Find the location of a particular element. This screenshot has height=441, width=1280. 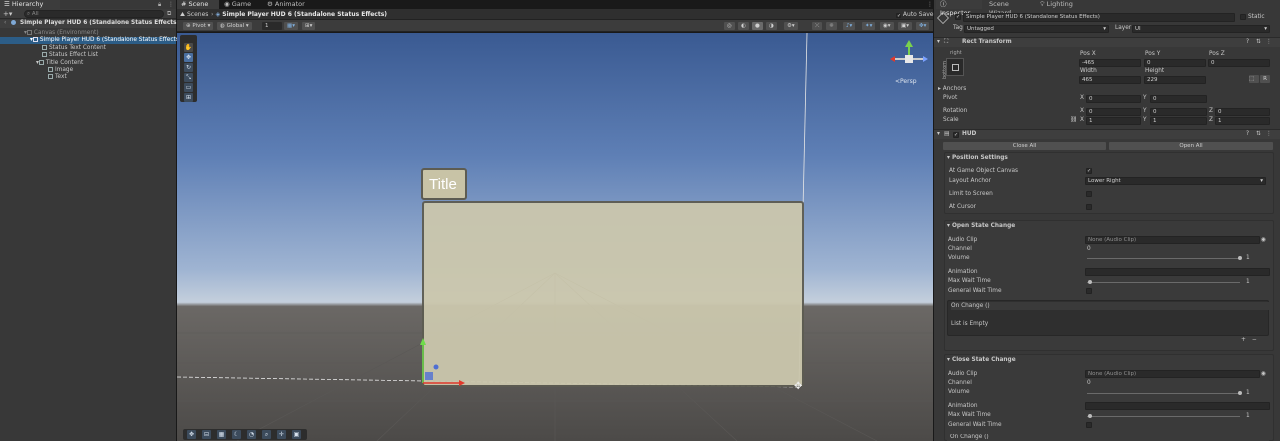

open-volume-knob is located at coordinates (1240, 258).